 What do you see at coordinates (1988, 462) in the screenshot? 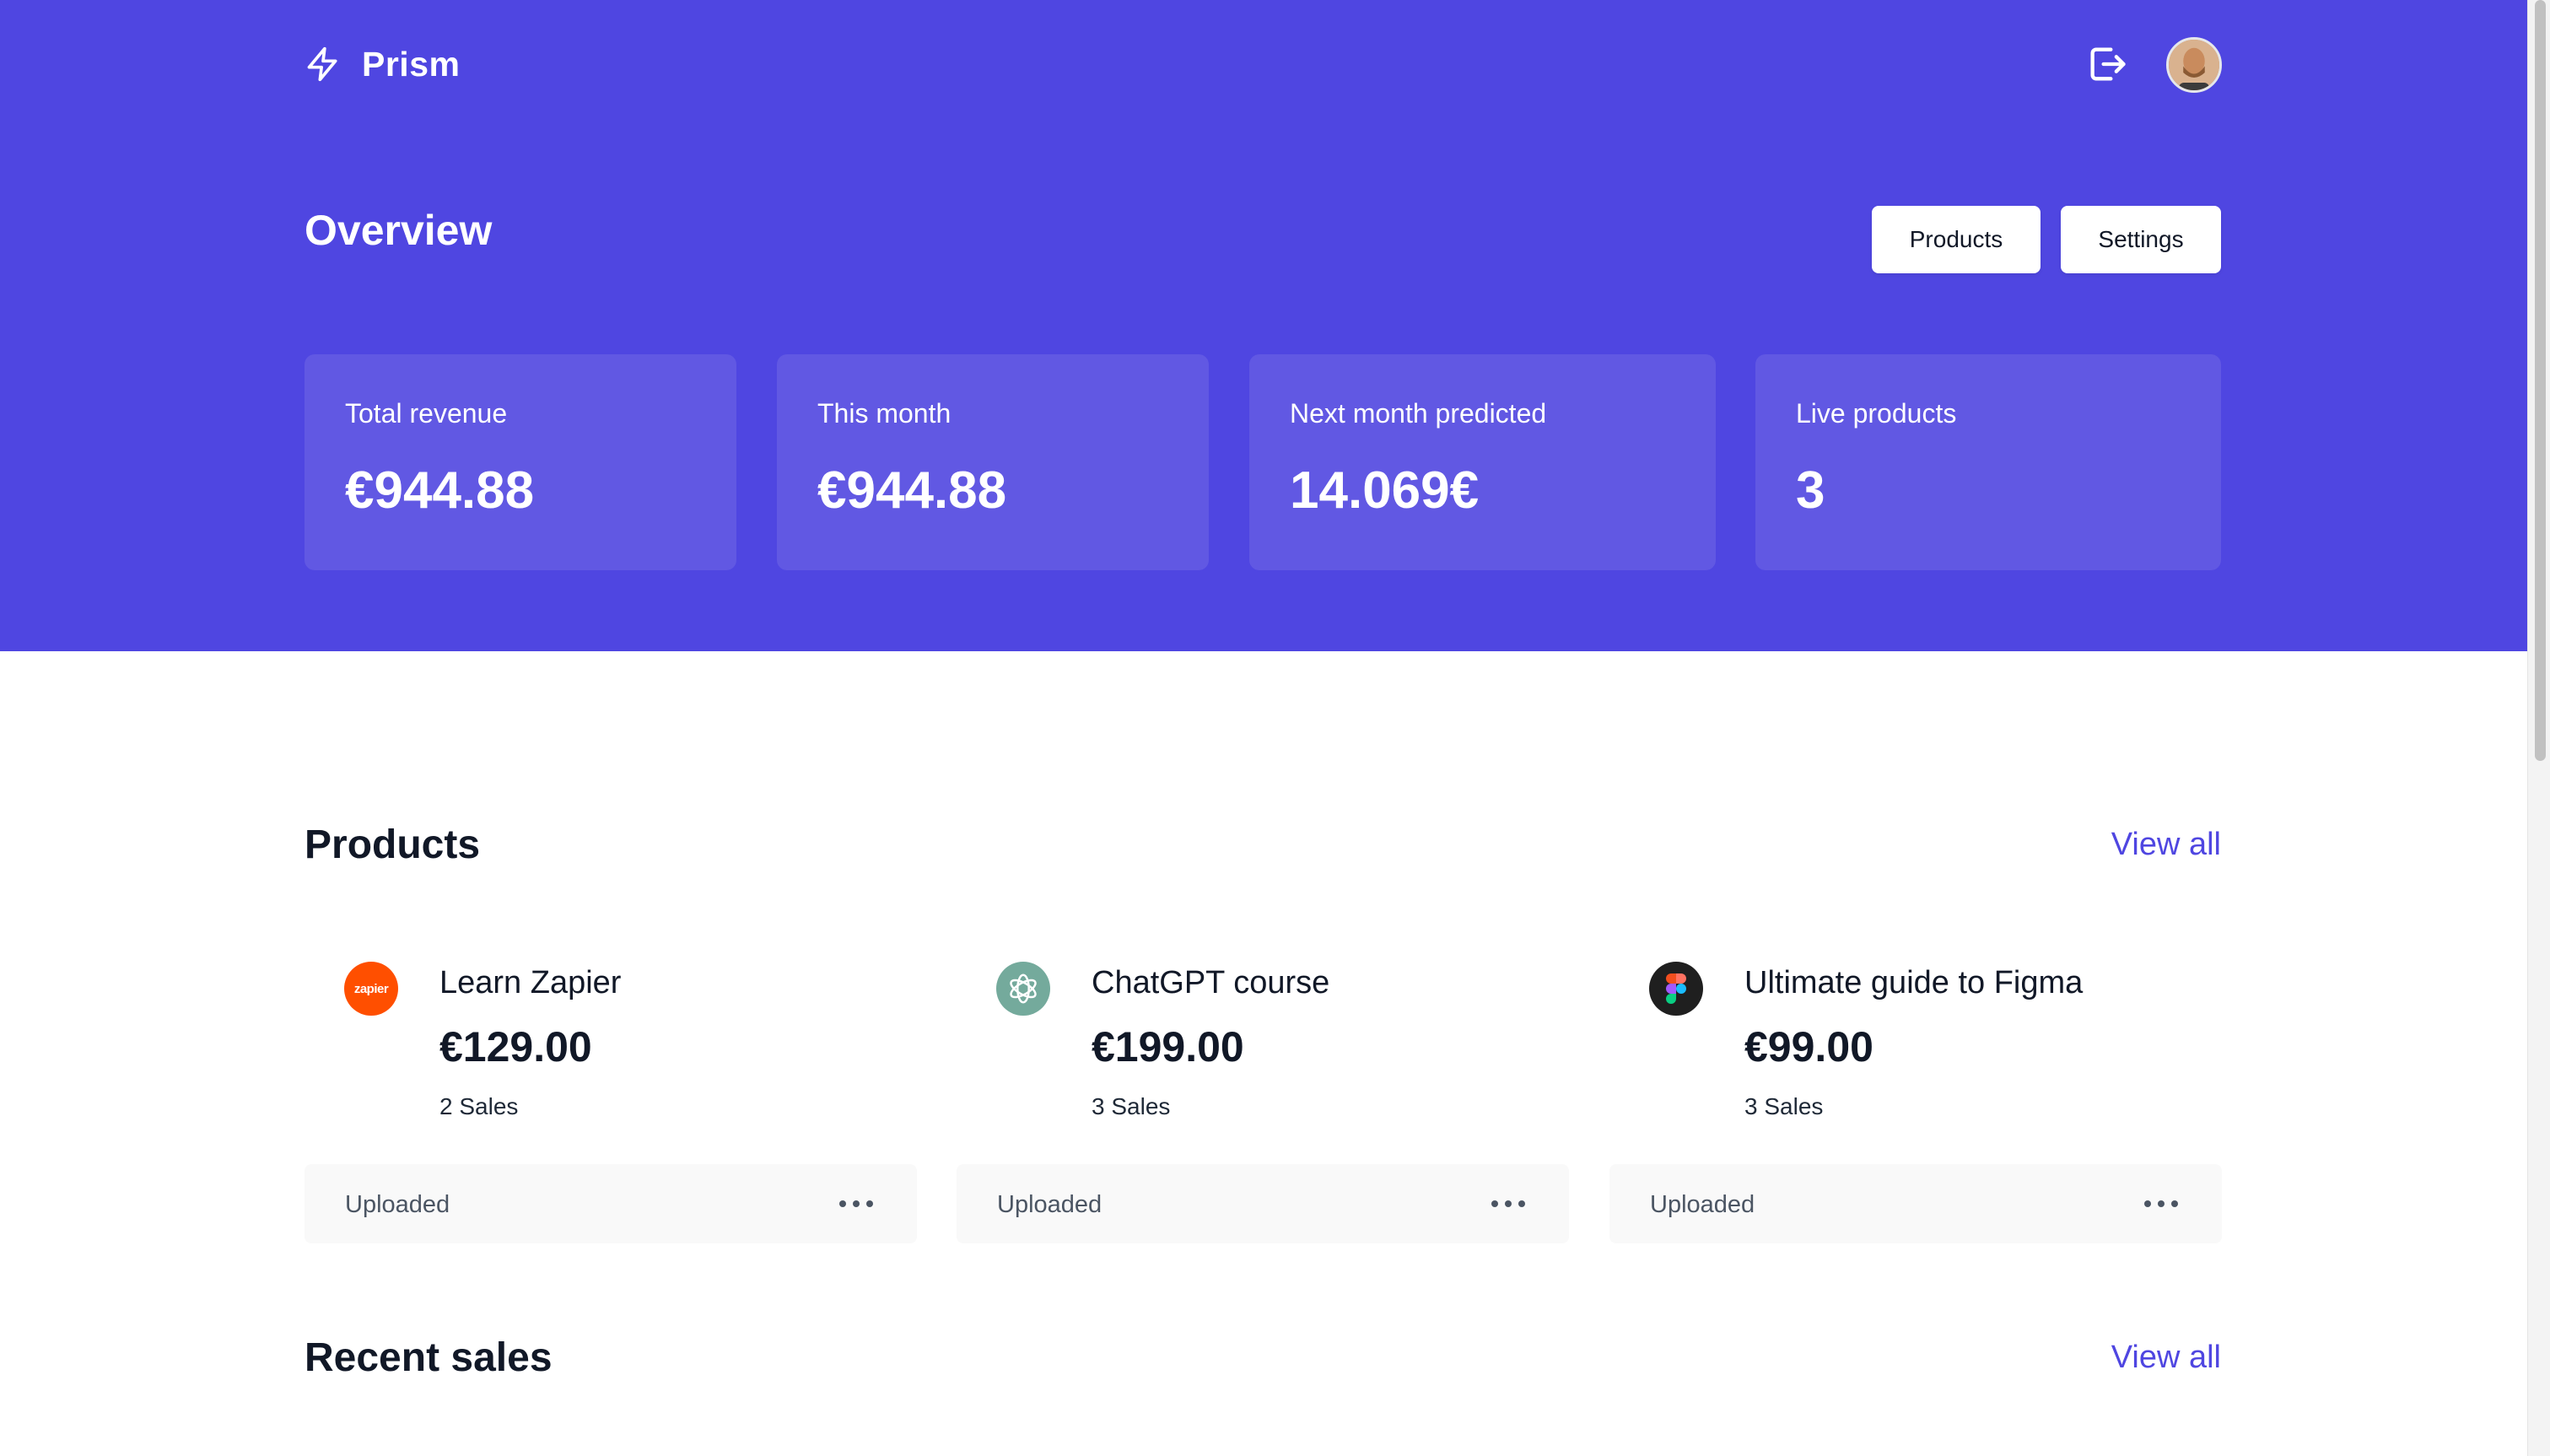
I see `stat-card-live-products: Live products 3` at bounding box center [1988, 462].